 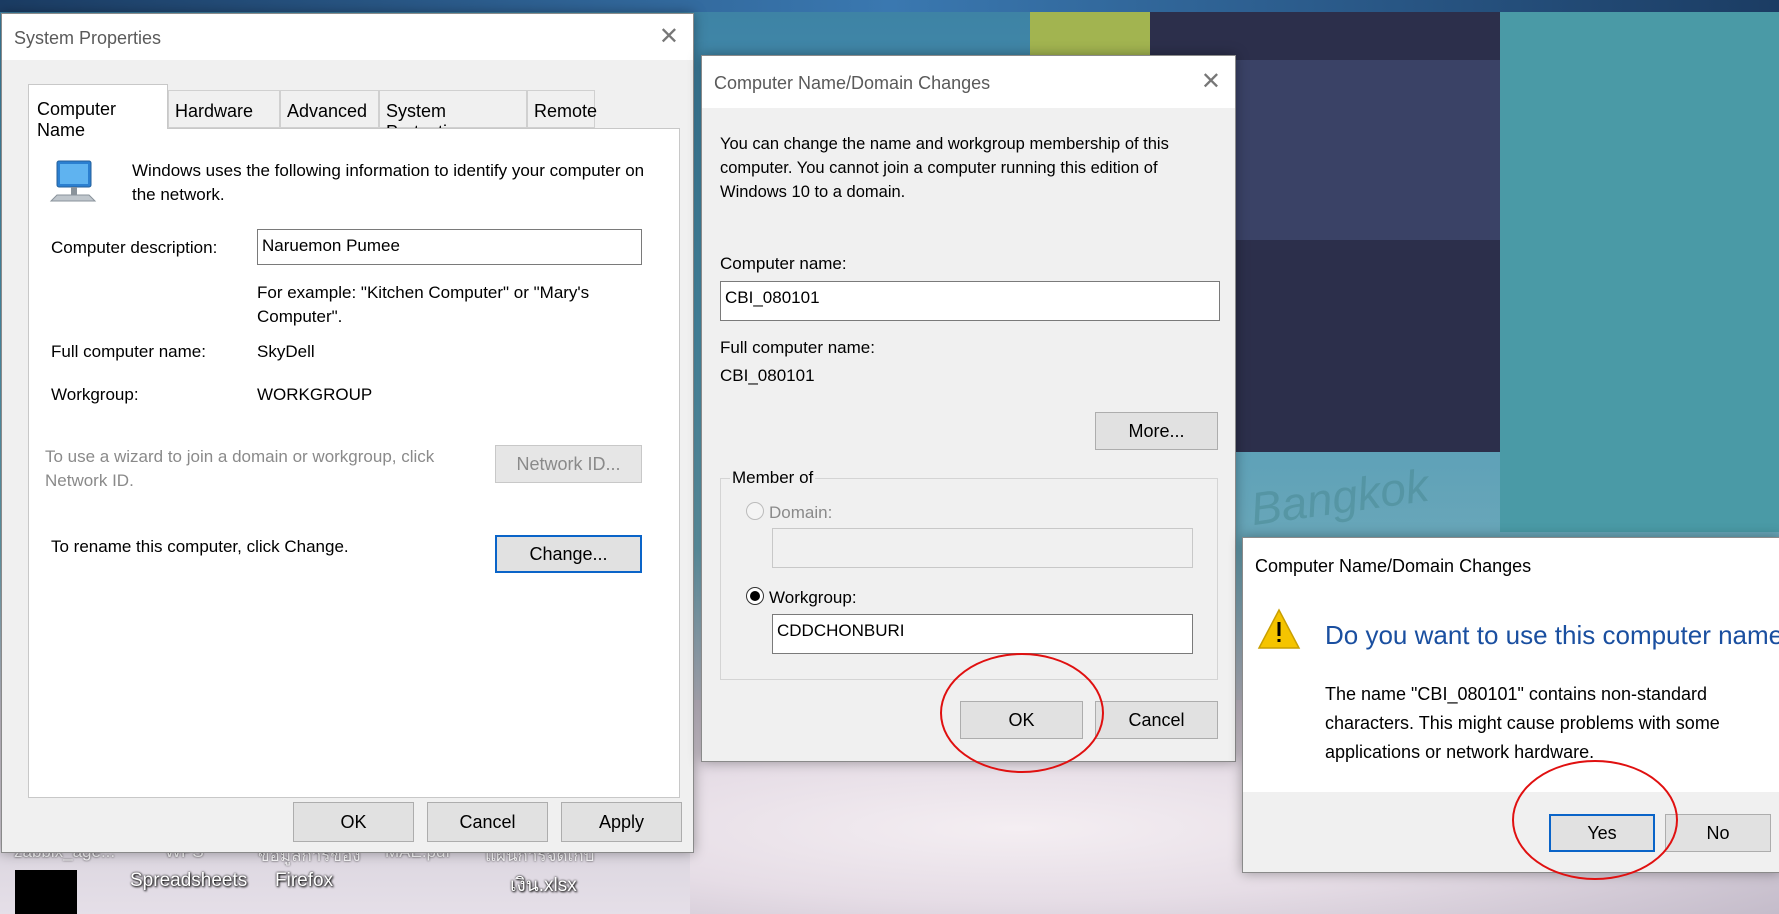 What do you see at coordinates (88, 38) in the screenshot?
I see `dialog-title: System Properties` at bounding box center [88, 38].